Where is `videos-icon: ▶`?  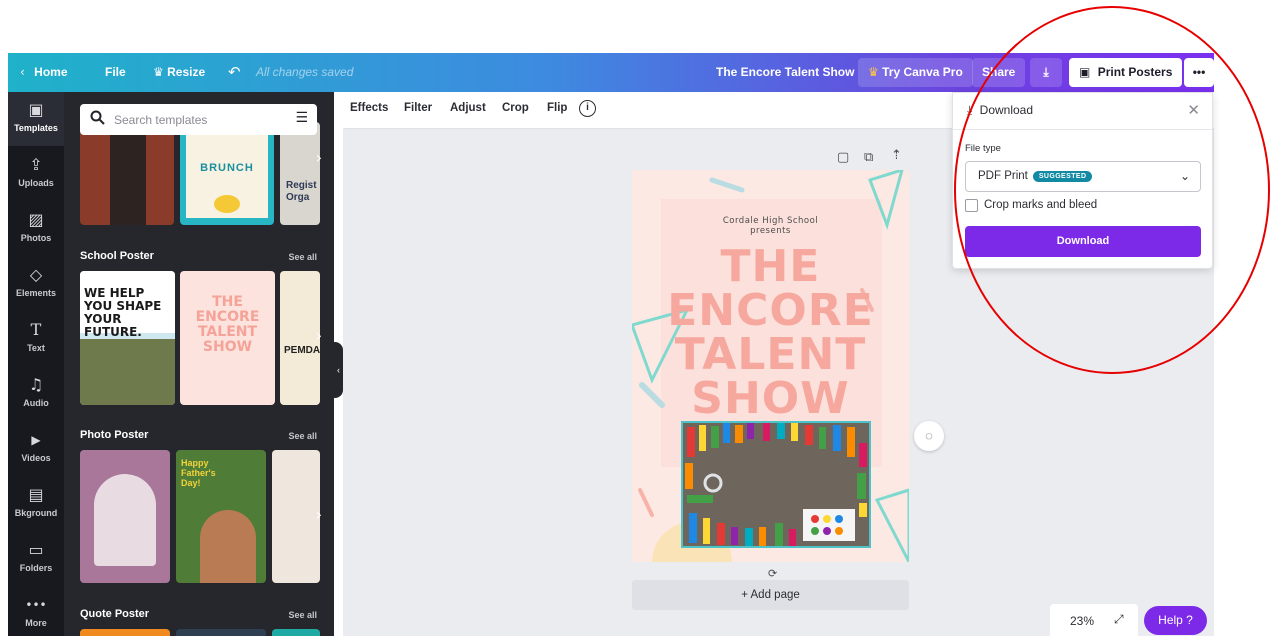
videos-icon: ▶ is located at coordinates (36, 440).